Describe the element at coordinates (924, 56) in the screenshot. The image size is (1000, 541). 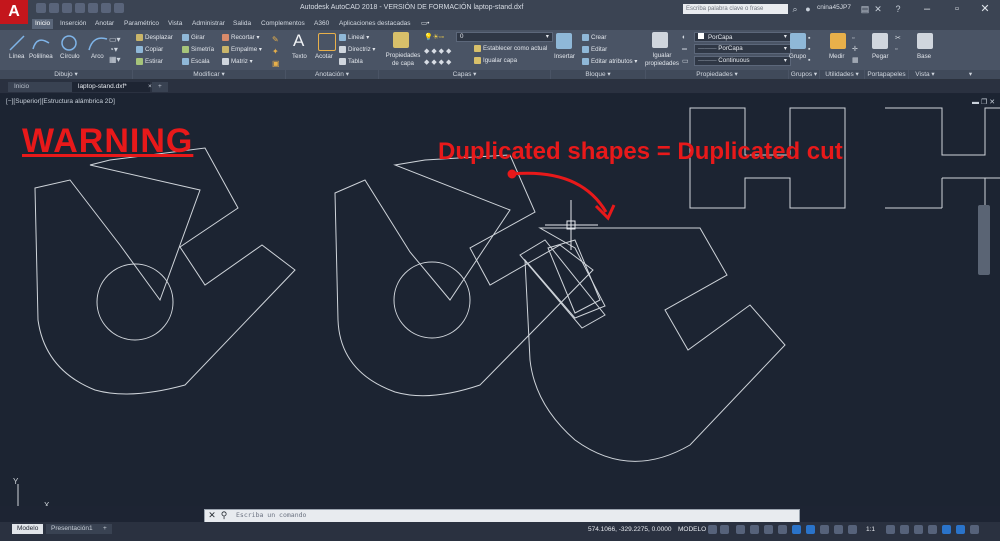
I see `base-button: Base` at that location.